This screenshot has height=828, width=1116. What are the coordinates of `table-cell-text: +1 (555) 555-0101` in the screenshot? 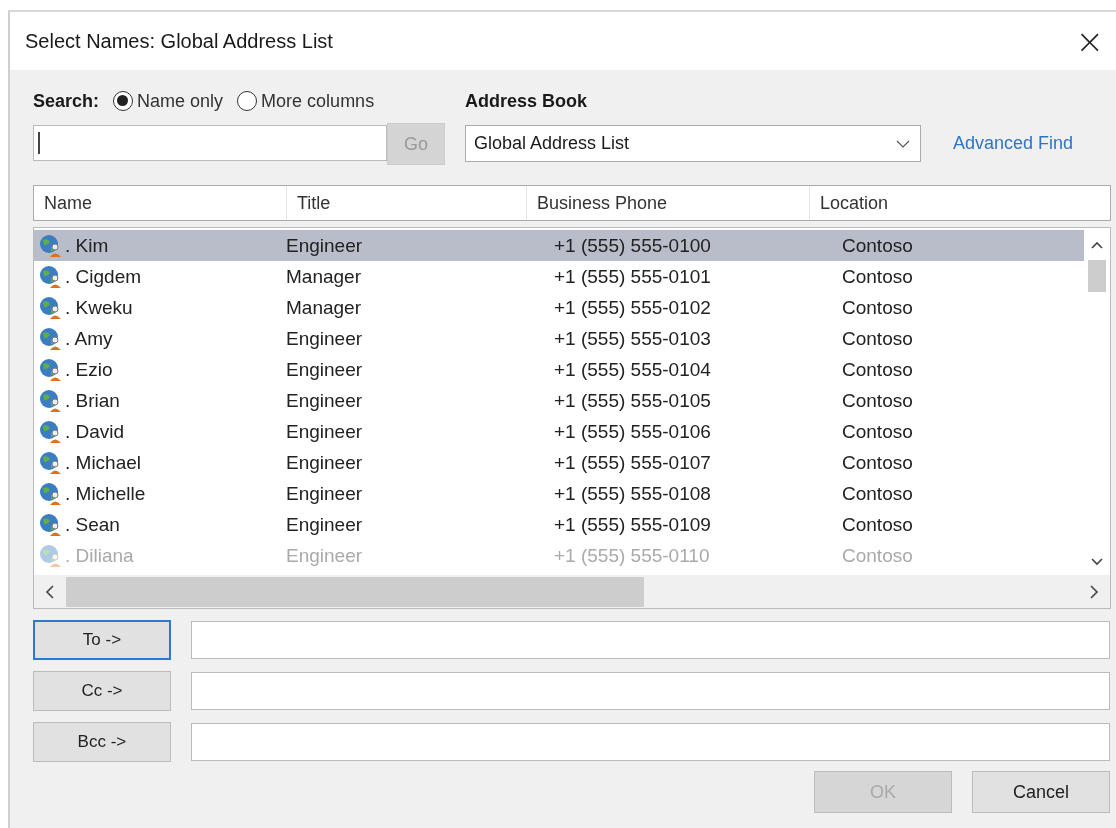 It's located at (633, 276).